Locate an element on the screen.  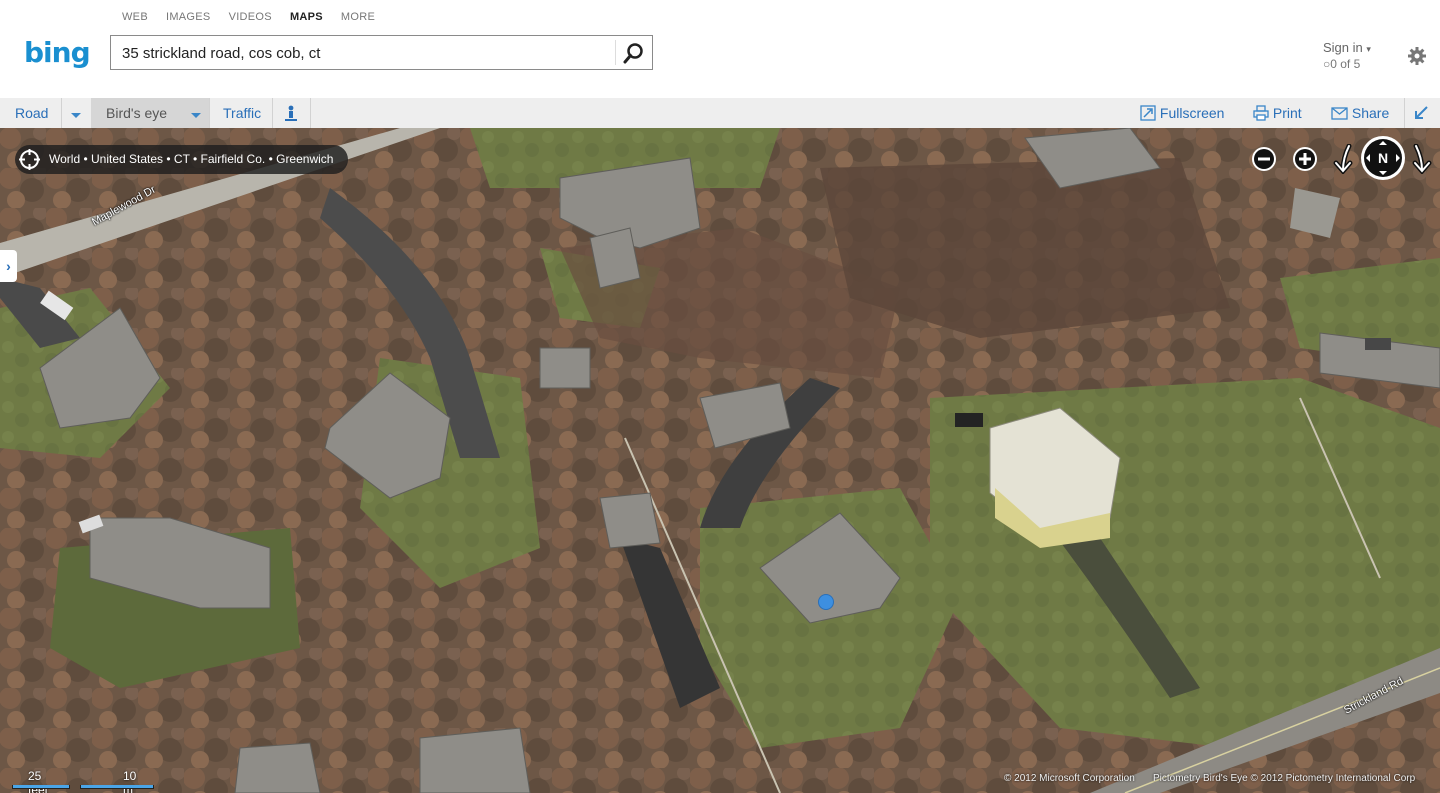
road-view-button: Road is located at coordinates (31, 113).